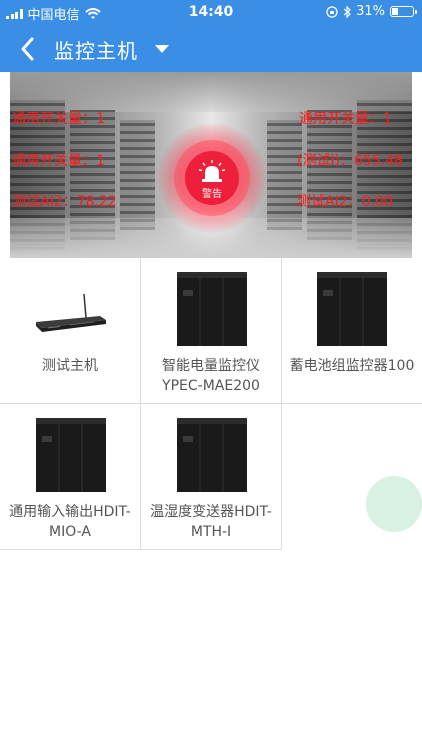 Image resolution: width=422 pixels, height=750 pixels. Describe the element at coordinates (350, 161) in the screenshot. I see `banner-right-value-2: (测试I)：655.48` at that location.